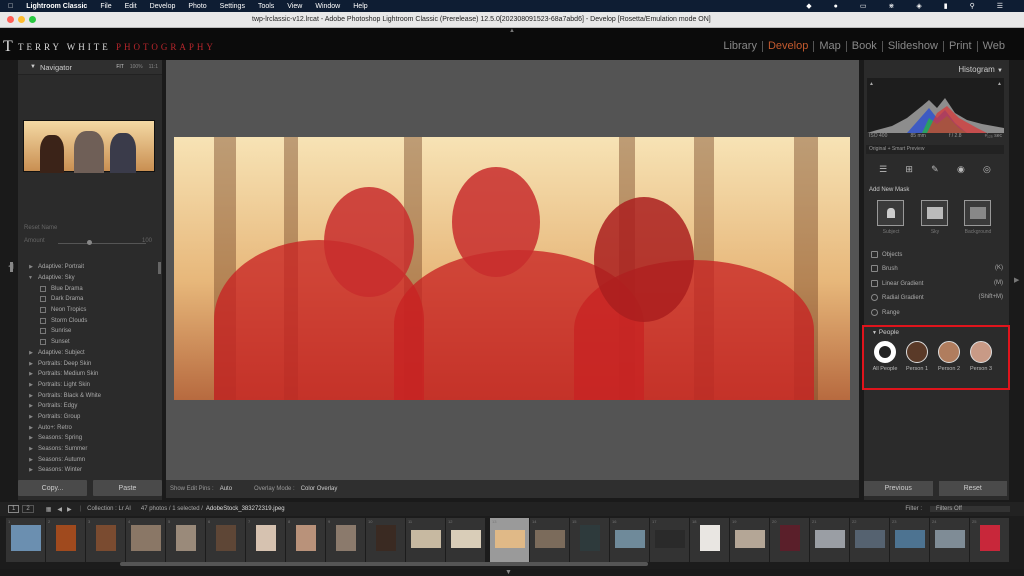 The image size is (1024, 576). Describe the element at coordinates (830, 540) in the screenshot. I see `film-cell: 21` at that location.